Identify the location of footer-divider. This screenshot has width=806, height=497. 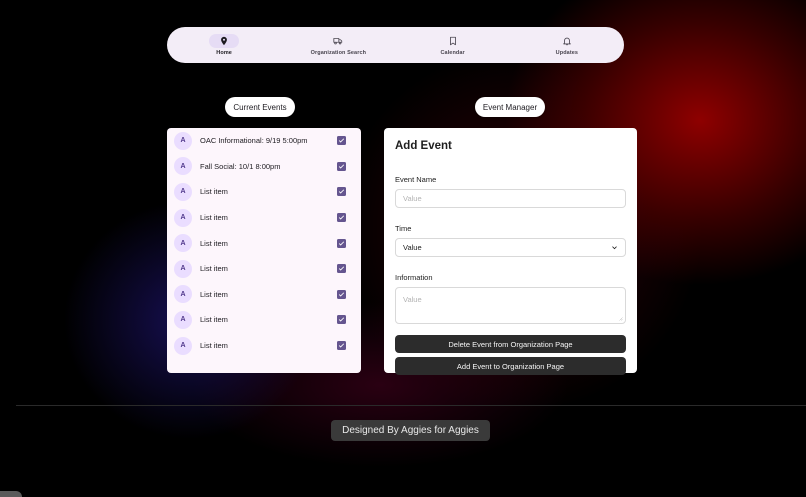
(411, 405).